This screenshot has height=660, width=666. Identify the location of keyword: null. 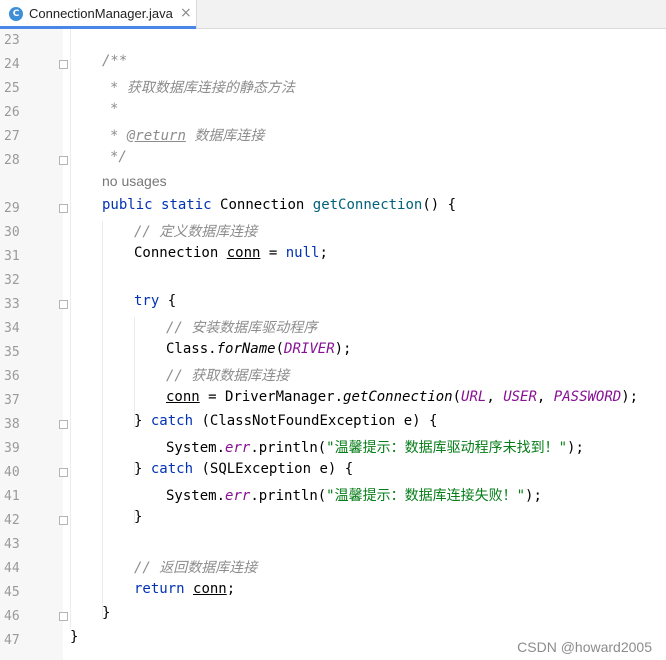
(302, 253).